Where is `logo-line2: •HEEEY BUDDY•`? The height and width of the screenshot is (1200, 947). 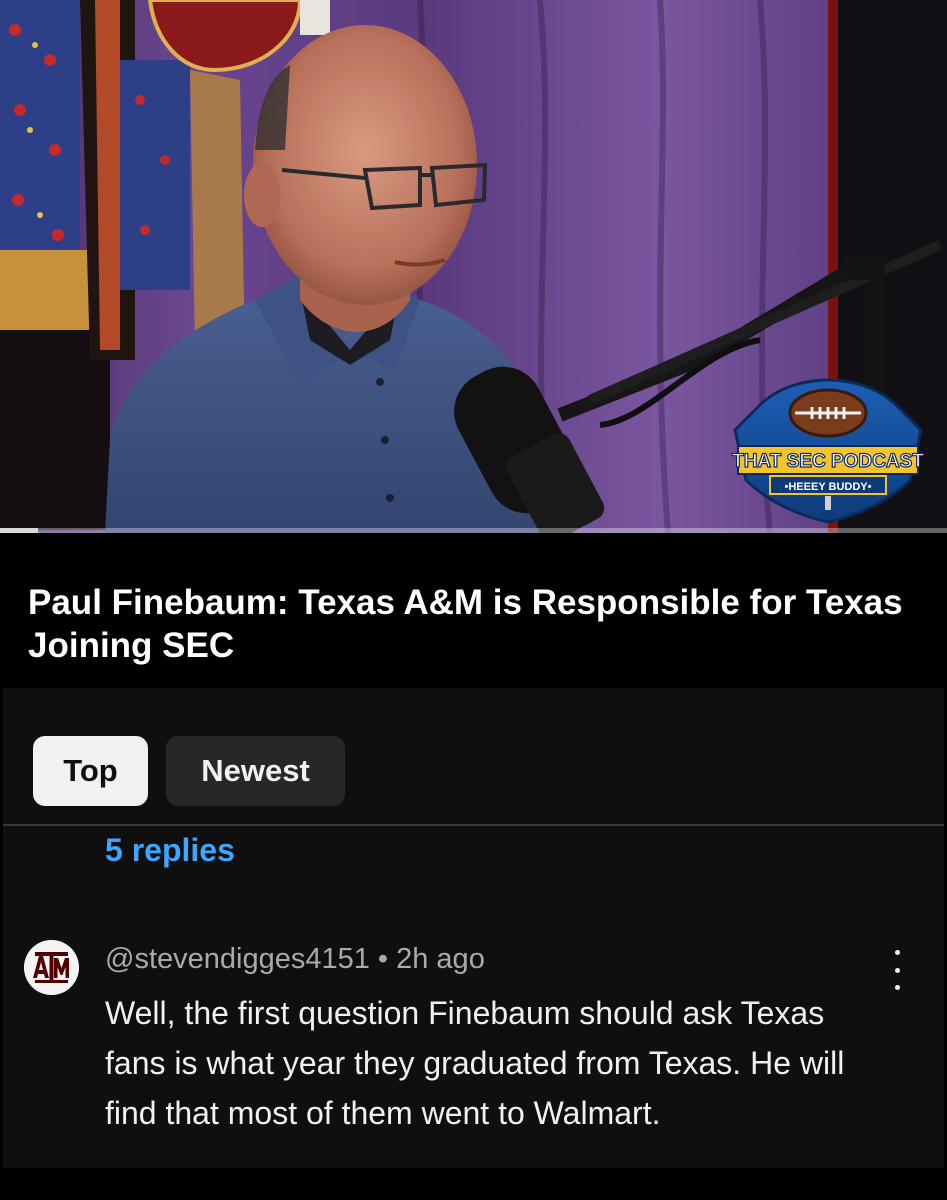 logo-line2: •HEEEY BUDDY• is located at coordinates (828, 487).